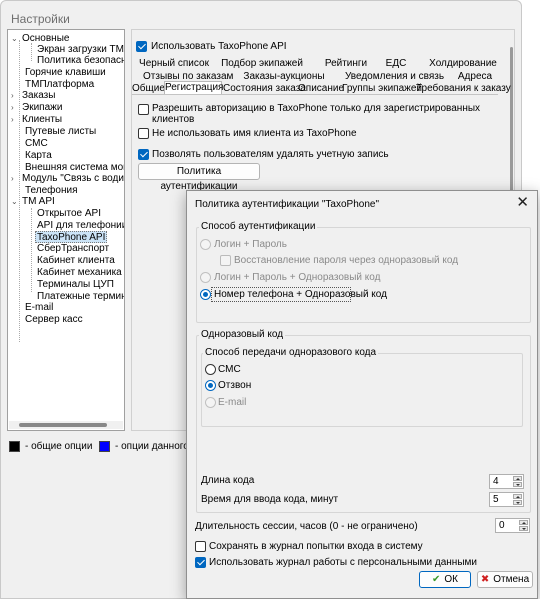 The height and width of the screenshot is (599, 540). Describe the element at coordinates (205, 294) in the screenshot. I see `phone-otp-radio` at that location.